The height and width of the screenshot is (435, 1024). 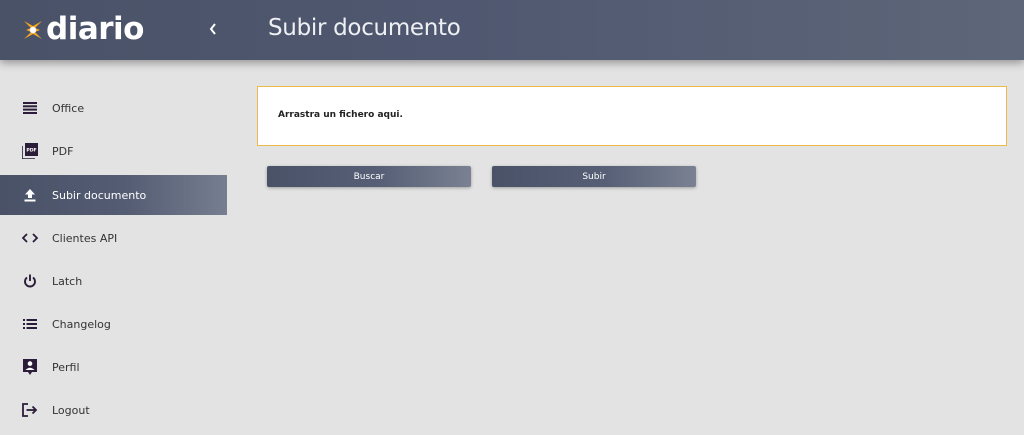 I want to click on sidebar-item-perfil: Perfil, so click(x=113, y=367).